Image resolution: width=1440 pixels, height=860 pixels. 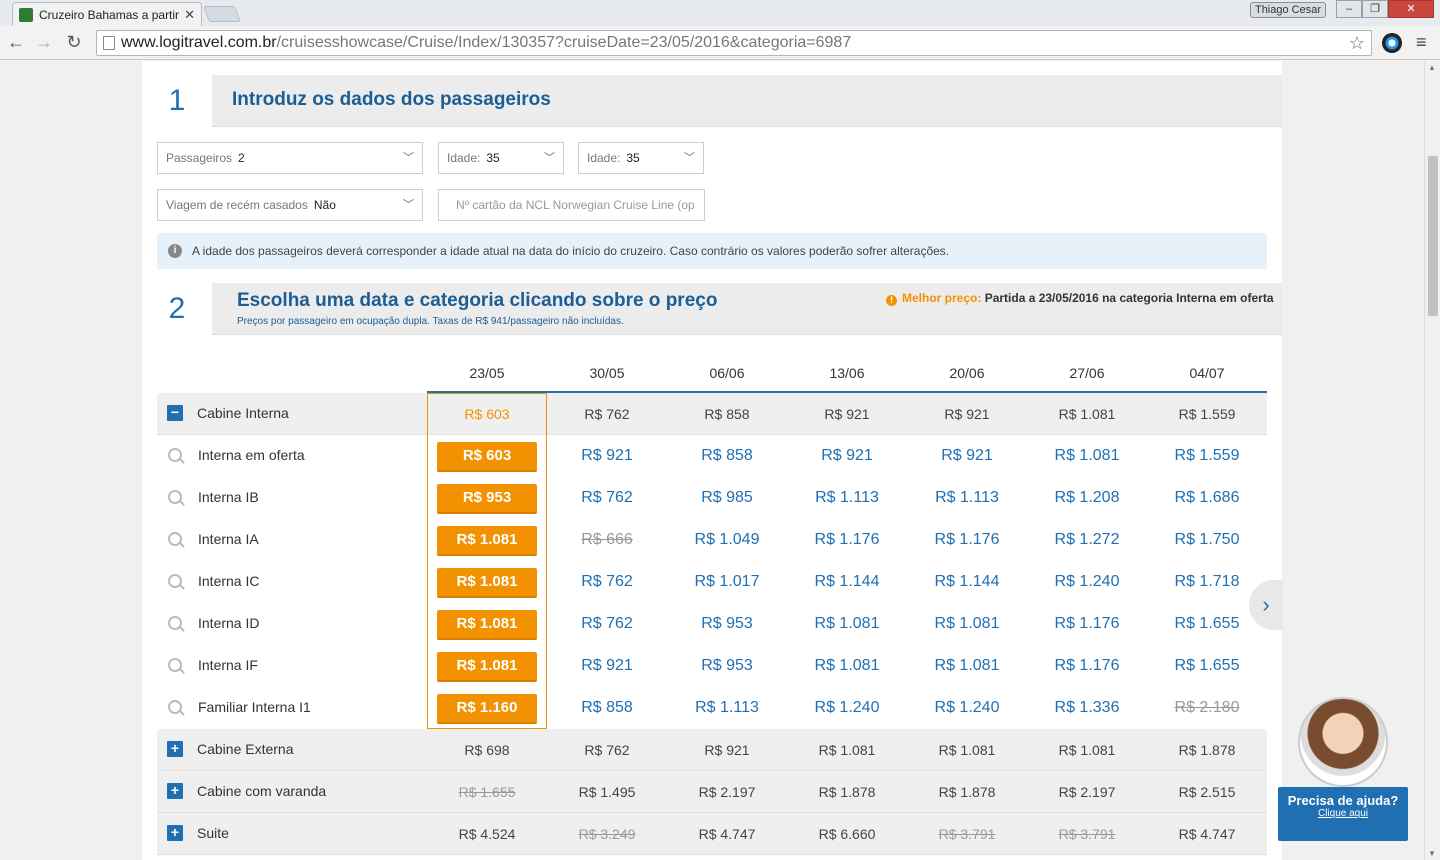 What do you see at coordinates (1207, 708) in the screenshot?
I see `price-cell: R$ 2.180` at bounding box center [1207, 708].